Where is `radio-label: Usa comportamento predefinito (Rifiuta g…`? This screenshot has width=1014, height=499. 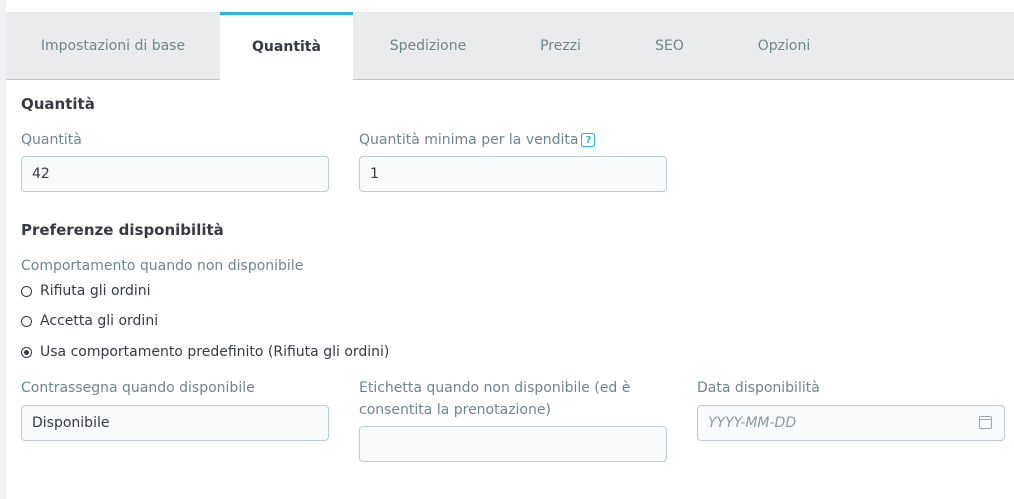 radio-label: Usa comportamento predefinito (Rifiuta g… is located at coordinates (215, 352).